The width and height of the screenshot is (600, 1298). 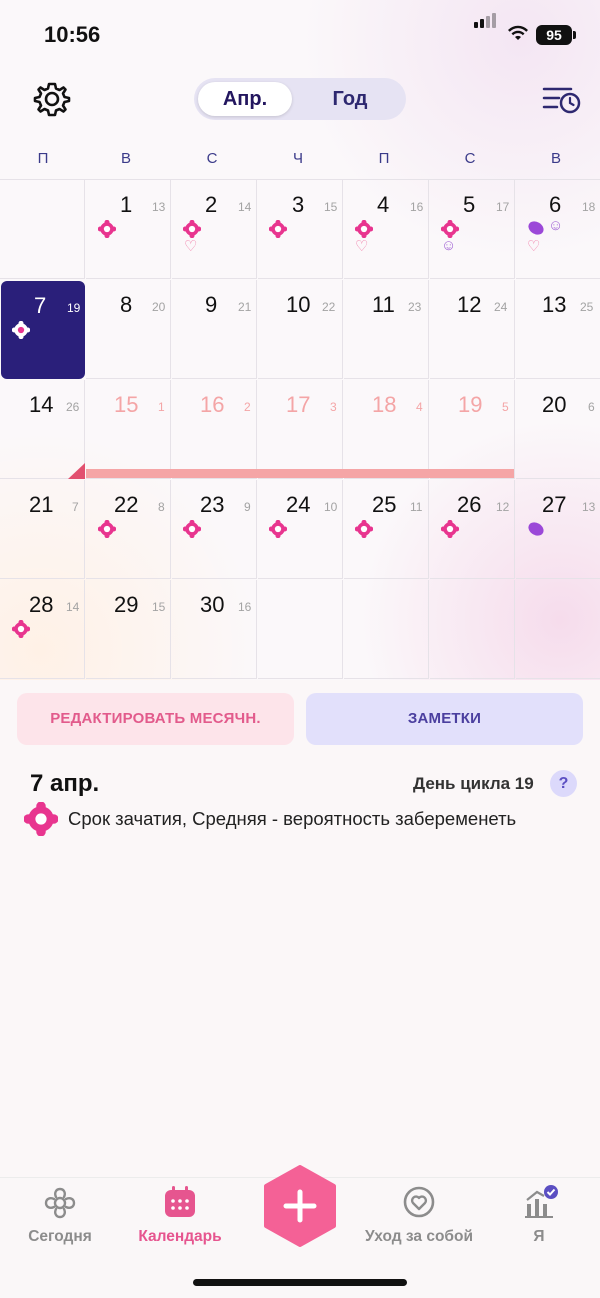 What do you see at coordinates (386, 329) in the screenshot?
I see `calendar-day: 11 23` at bounding box center [386, 329].